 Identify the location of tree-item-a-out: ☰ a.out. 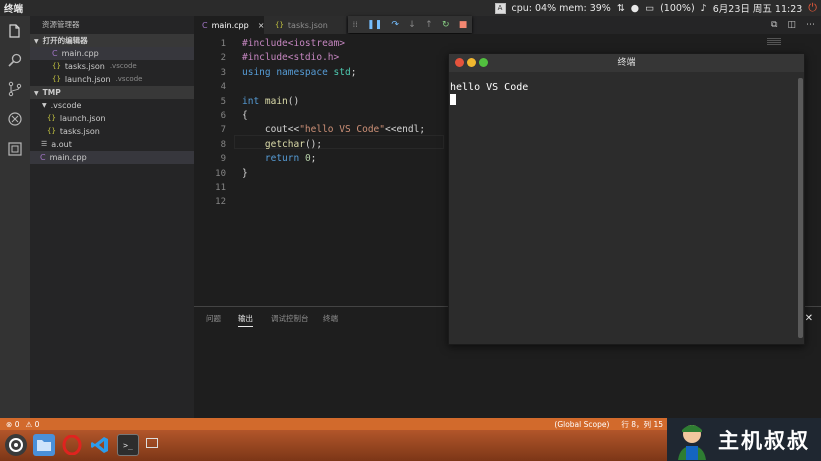
(112, 144).